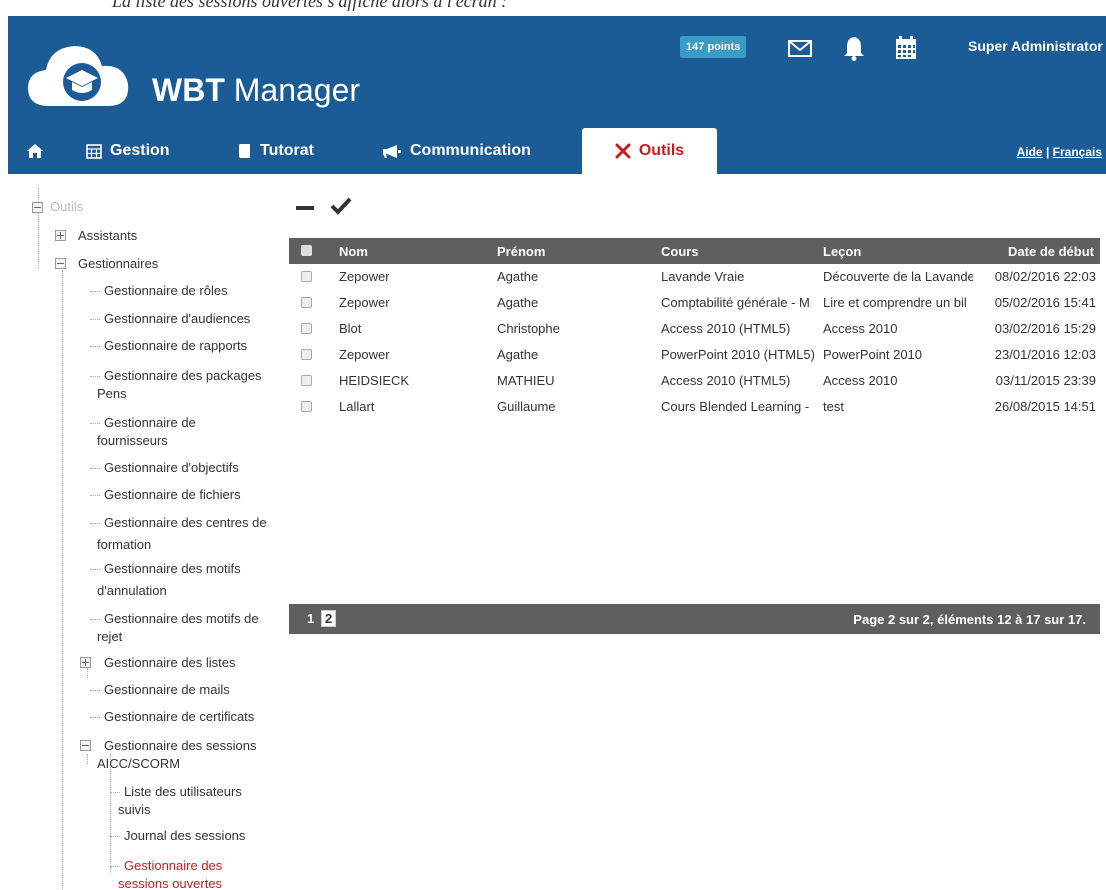 The image size is (1106, 890). Describe the element at coordinates (353, 251) in the screenshot. I see `column-header: Nom` at that location.